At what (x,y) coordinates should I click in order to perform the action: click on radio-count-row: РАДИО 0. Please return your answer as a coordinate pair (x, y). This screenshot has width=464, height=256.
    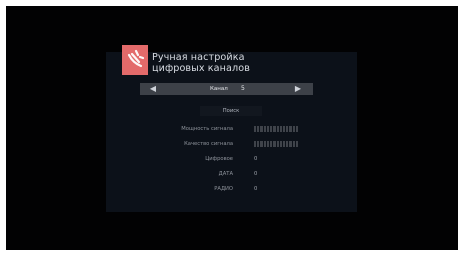
    Looking at the image, I should click on (231, 189).